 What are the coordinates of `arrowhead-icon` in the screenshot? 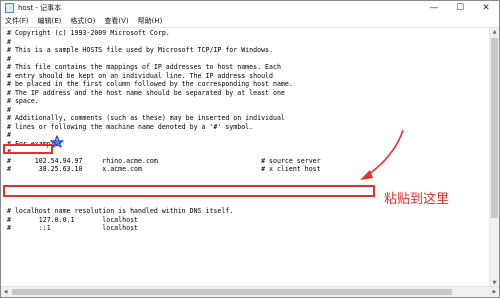 It's located at (366, 175).